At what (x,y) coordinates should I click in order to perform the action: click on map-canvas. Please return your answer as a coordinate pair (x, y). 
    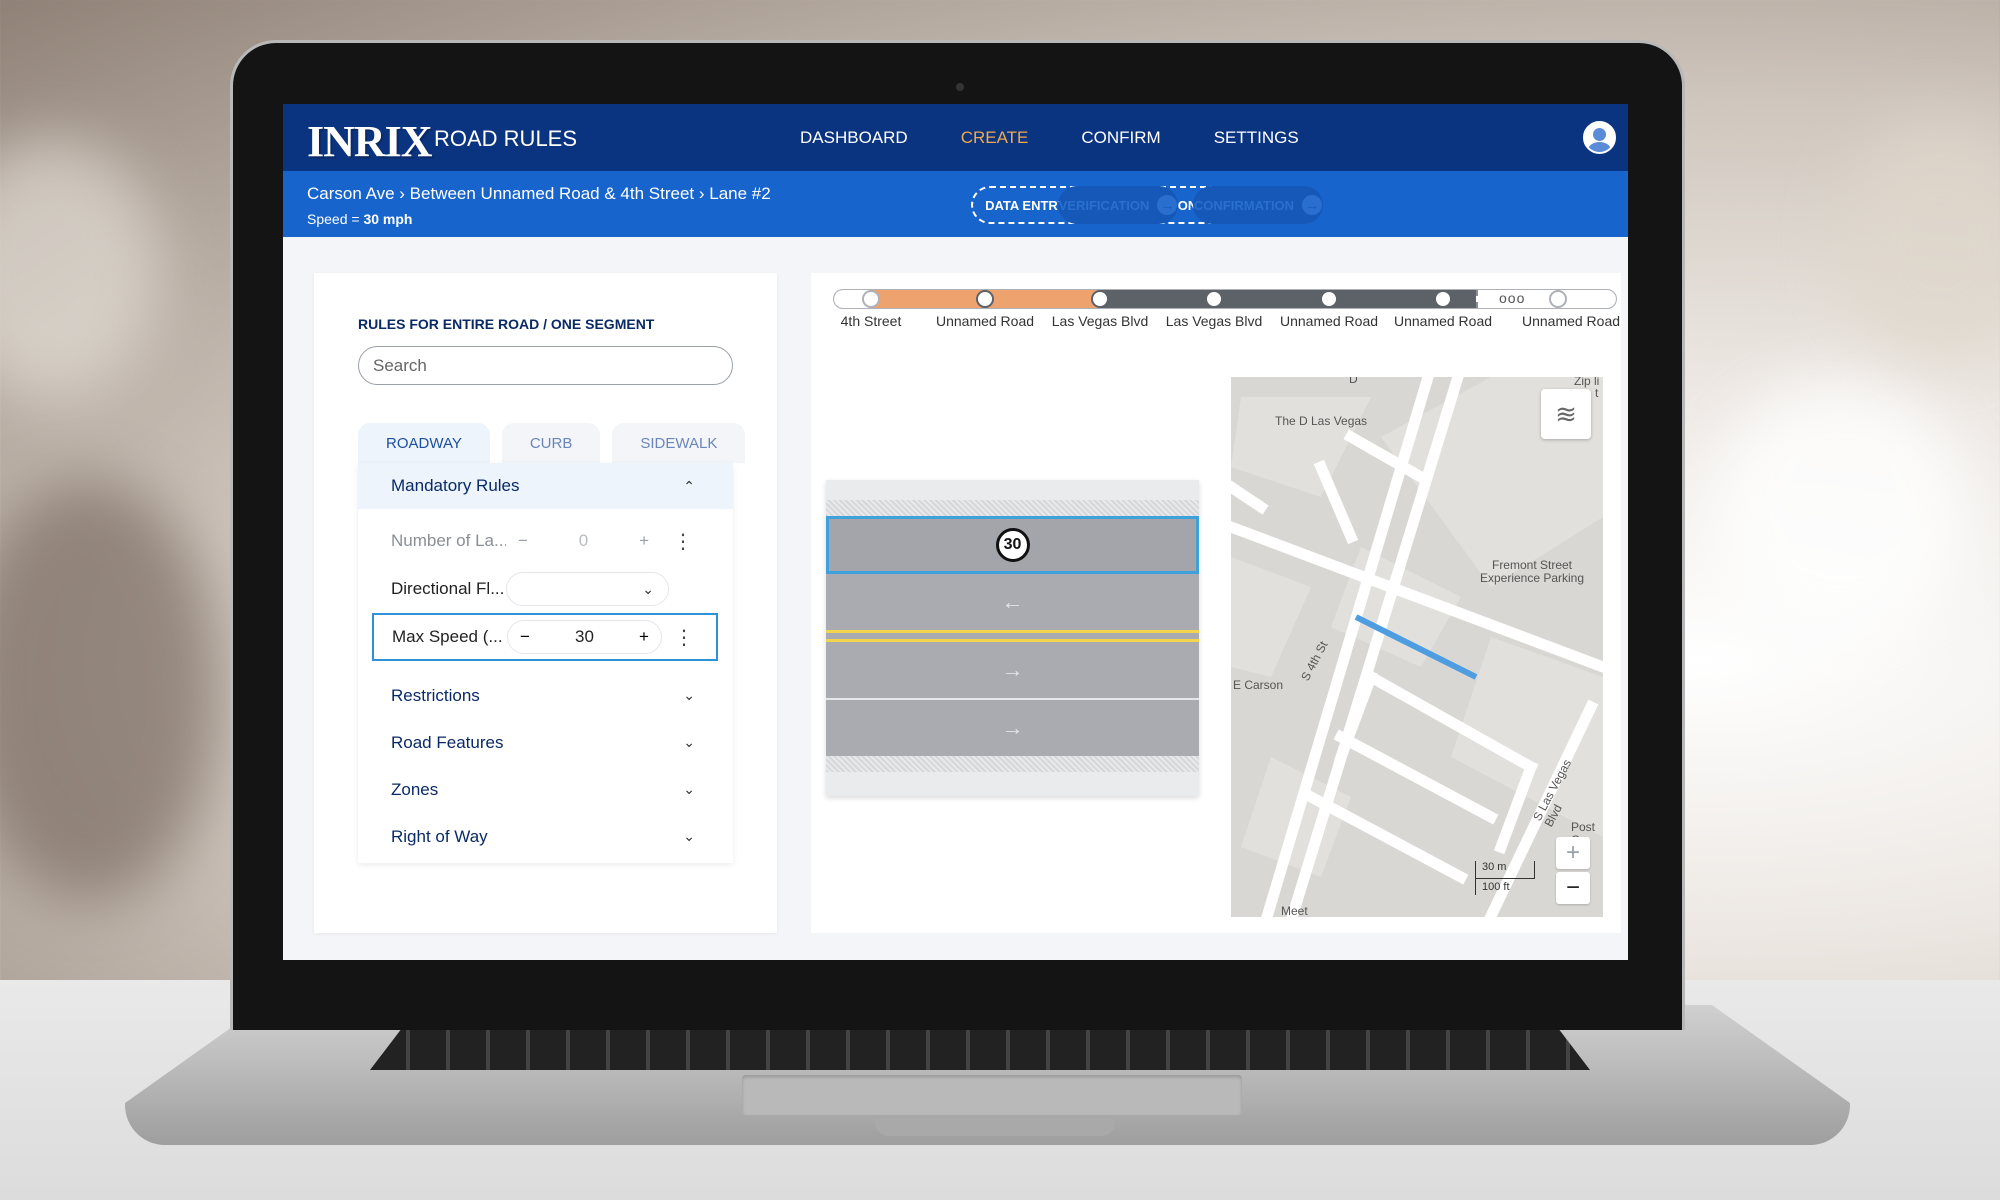
    Looking at the image, I should click on (1417, 647).